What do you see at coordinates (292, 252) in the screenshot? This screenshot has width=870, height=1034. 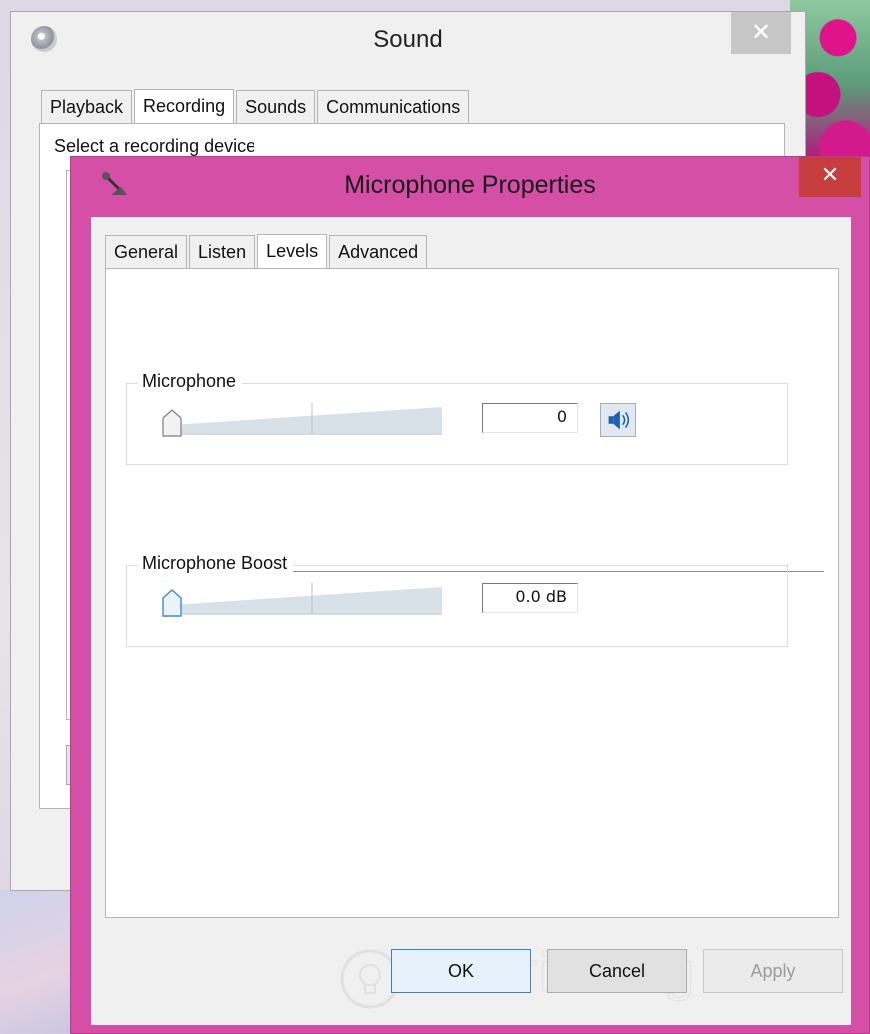 I see `tab-levels: Levels` at bounding box center [292, 252].